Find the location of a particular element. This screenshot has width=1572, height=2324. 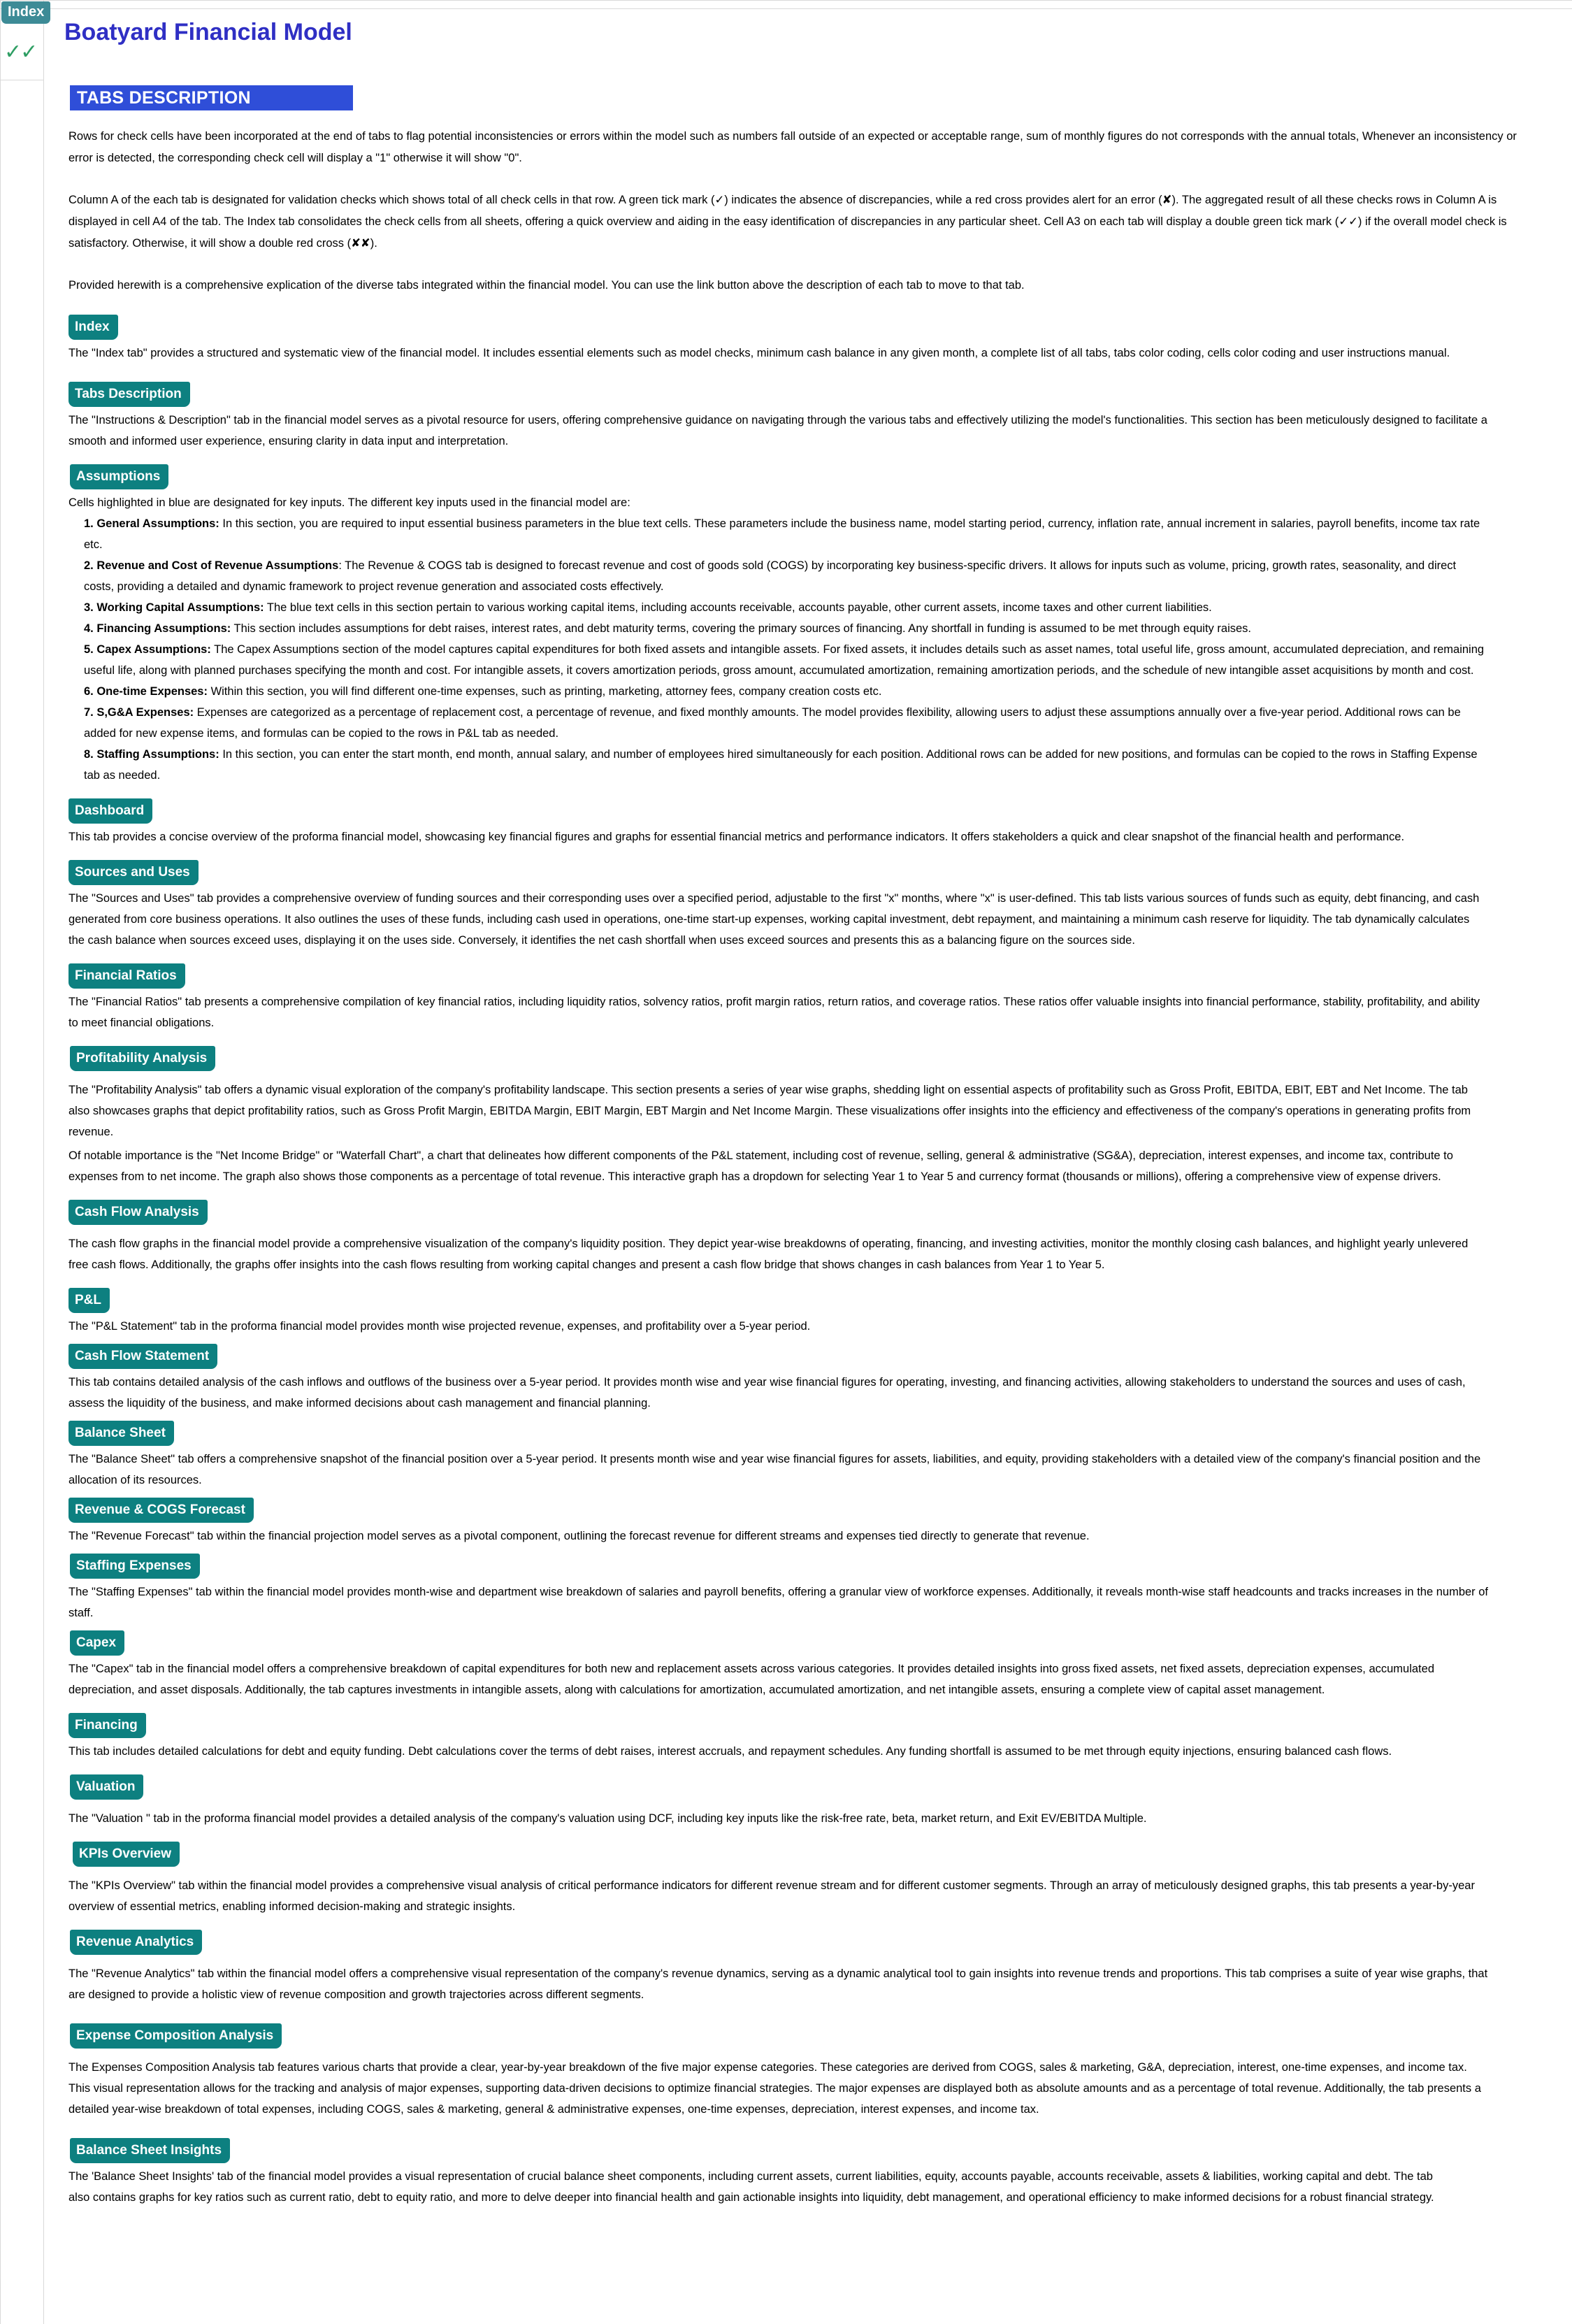

tab-link-cash-flow-statement: Cash Flow Statement is located at coordinates (143, 1356).